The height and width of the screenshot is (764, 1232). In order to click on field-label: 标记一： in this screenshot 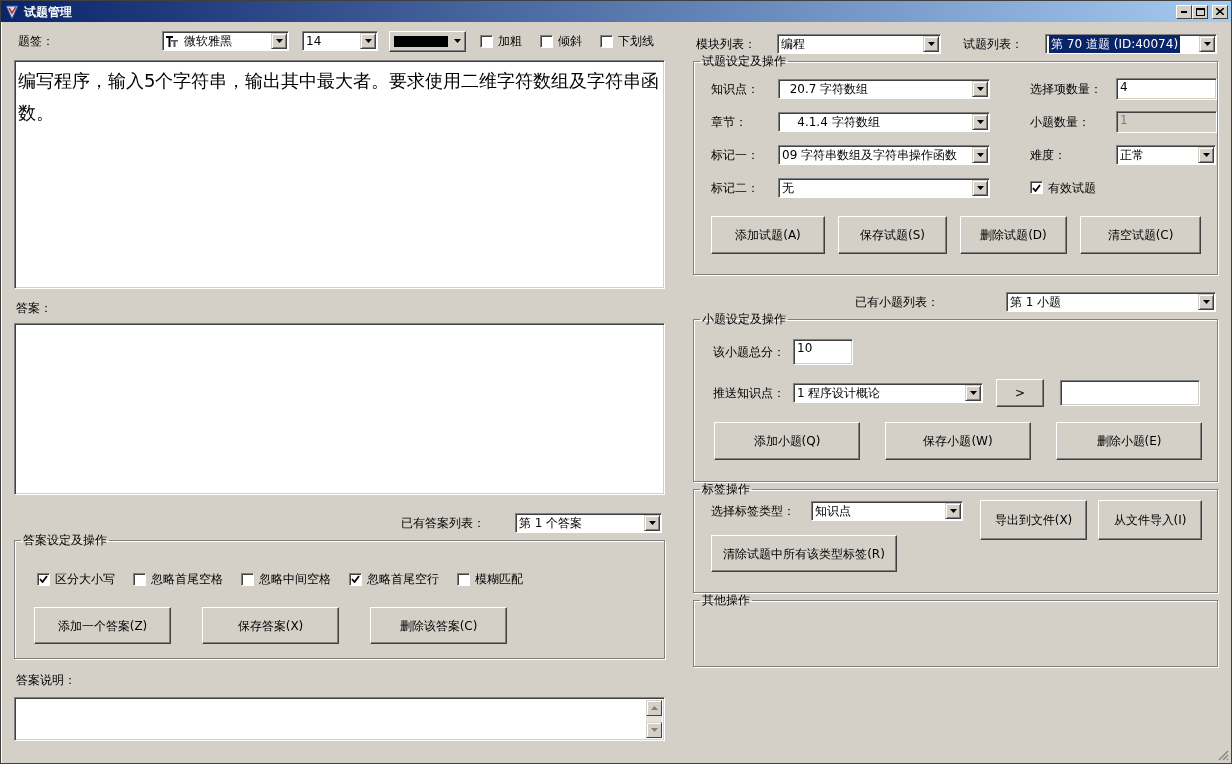, I will do `click(735, 155)`.